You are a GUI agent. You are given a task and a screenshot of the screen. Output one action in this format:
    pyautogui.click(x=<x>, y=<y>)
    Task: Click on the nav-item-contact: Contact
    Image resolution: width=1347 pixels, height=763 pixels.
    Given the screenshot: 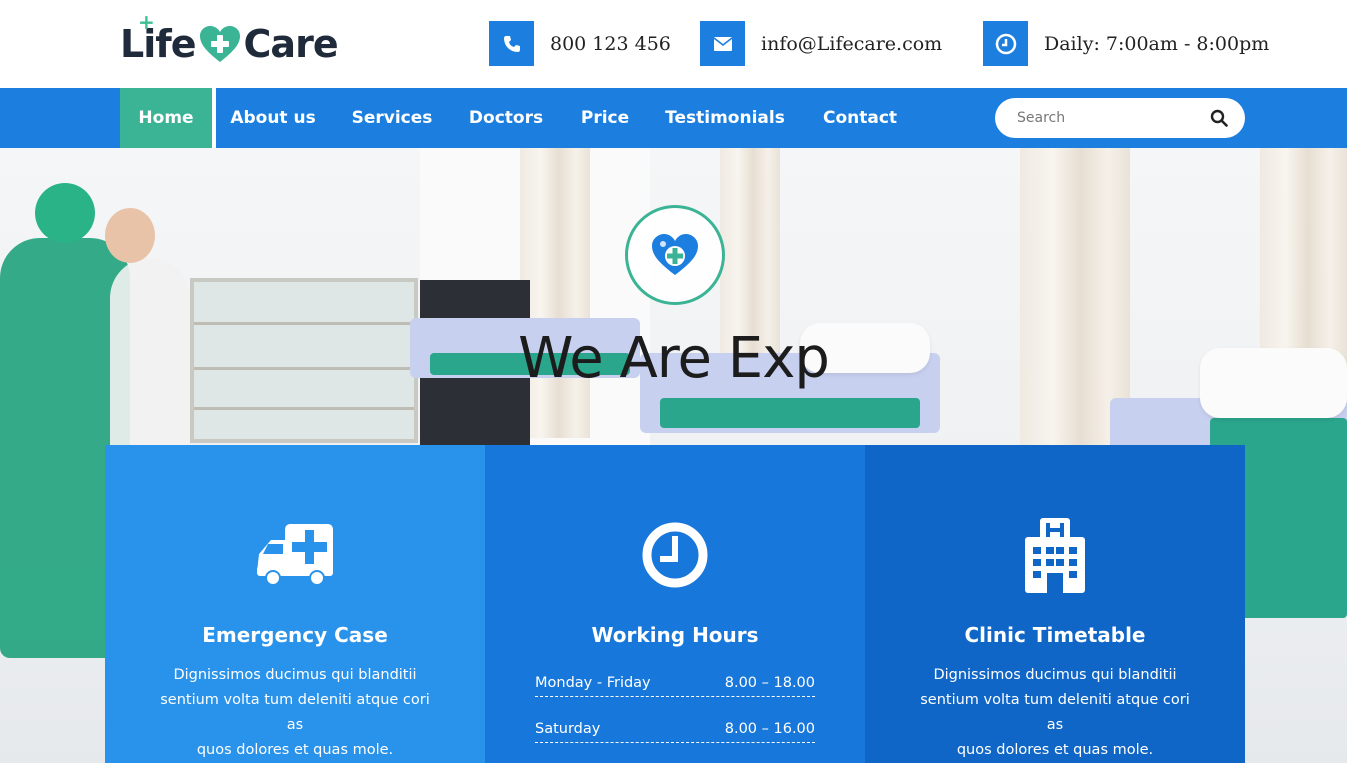 What is the action you would take?
    pyautogui.click(x=860, y=118)
    